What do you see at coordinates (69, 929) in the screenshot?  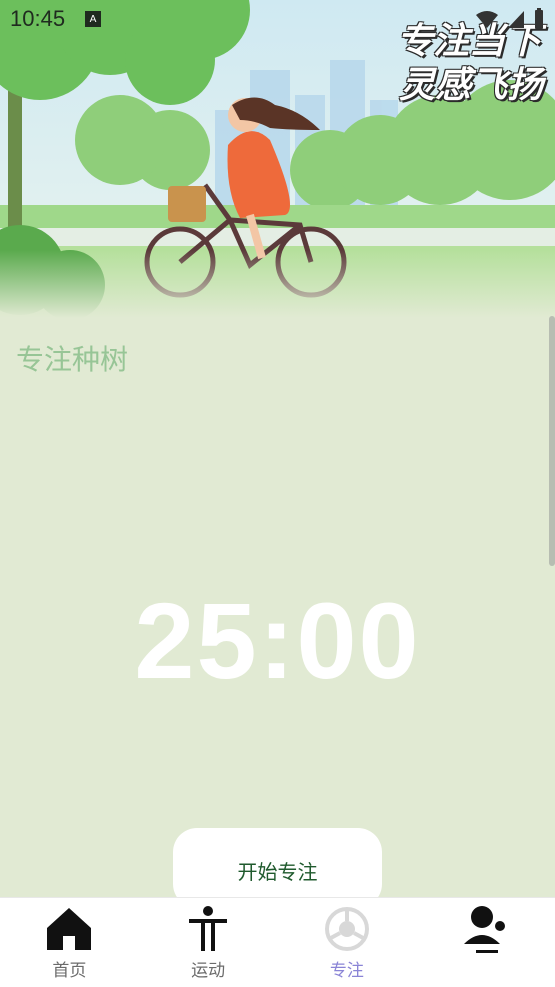 I see `home-icon` at bounding box center [69, 929].